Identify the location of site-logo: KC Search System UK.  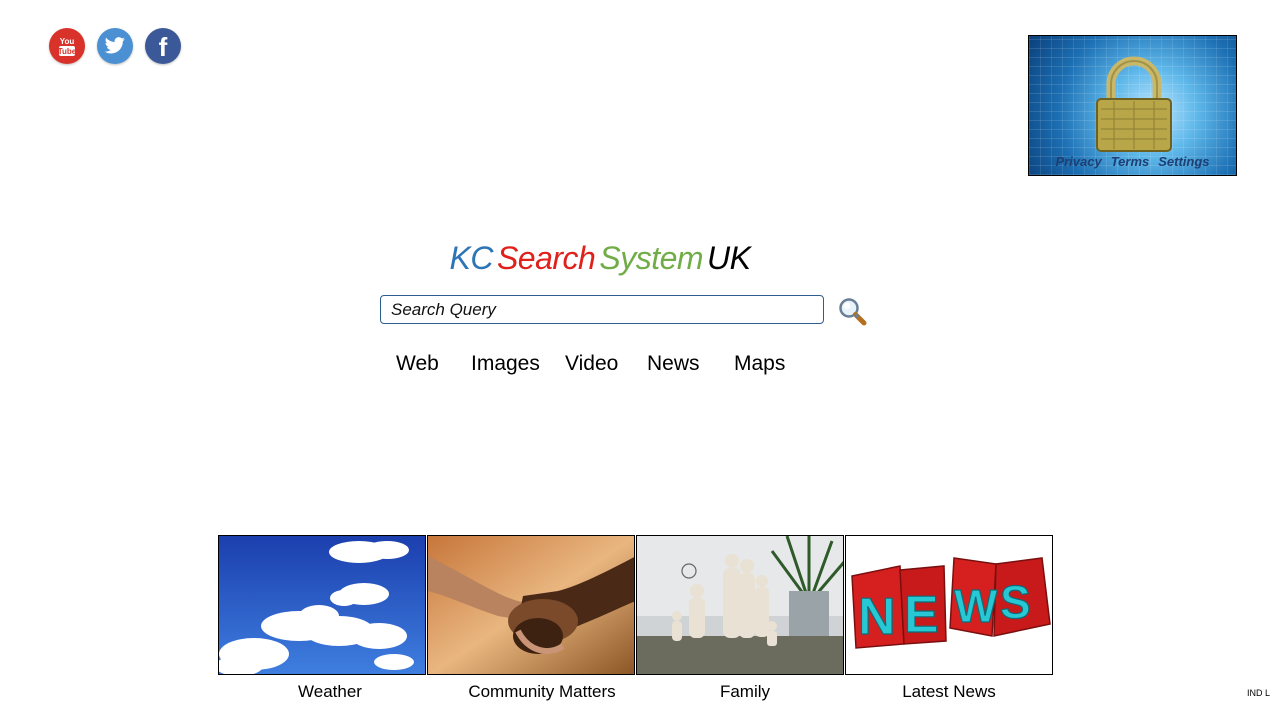
(600, 258).